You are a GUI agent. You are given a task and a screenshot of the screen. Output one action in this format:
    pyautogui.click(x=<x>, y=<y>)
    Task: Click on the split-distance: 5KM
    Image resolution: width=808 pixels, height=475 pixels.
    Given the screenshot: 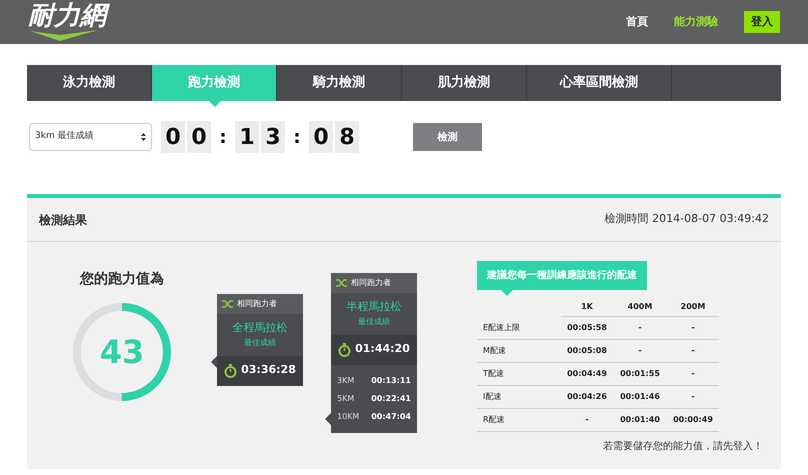 What is the action you would take?
    pyautogui.click(x=345, y=398)
    